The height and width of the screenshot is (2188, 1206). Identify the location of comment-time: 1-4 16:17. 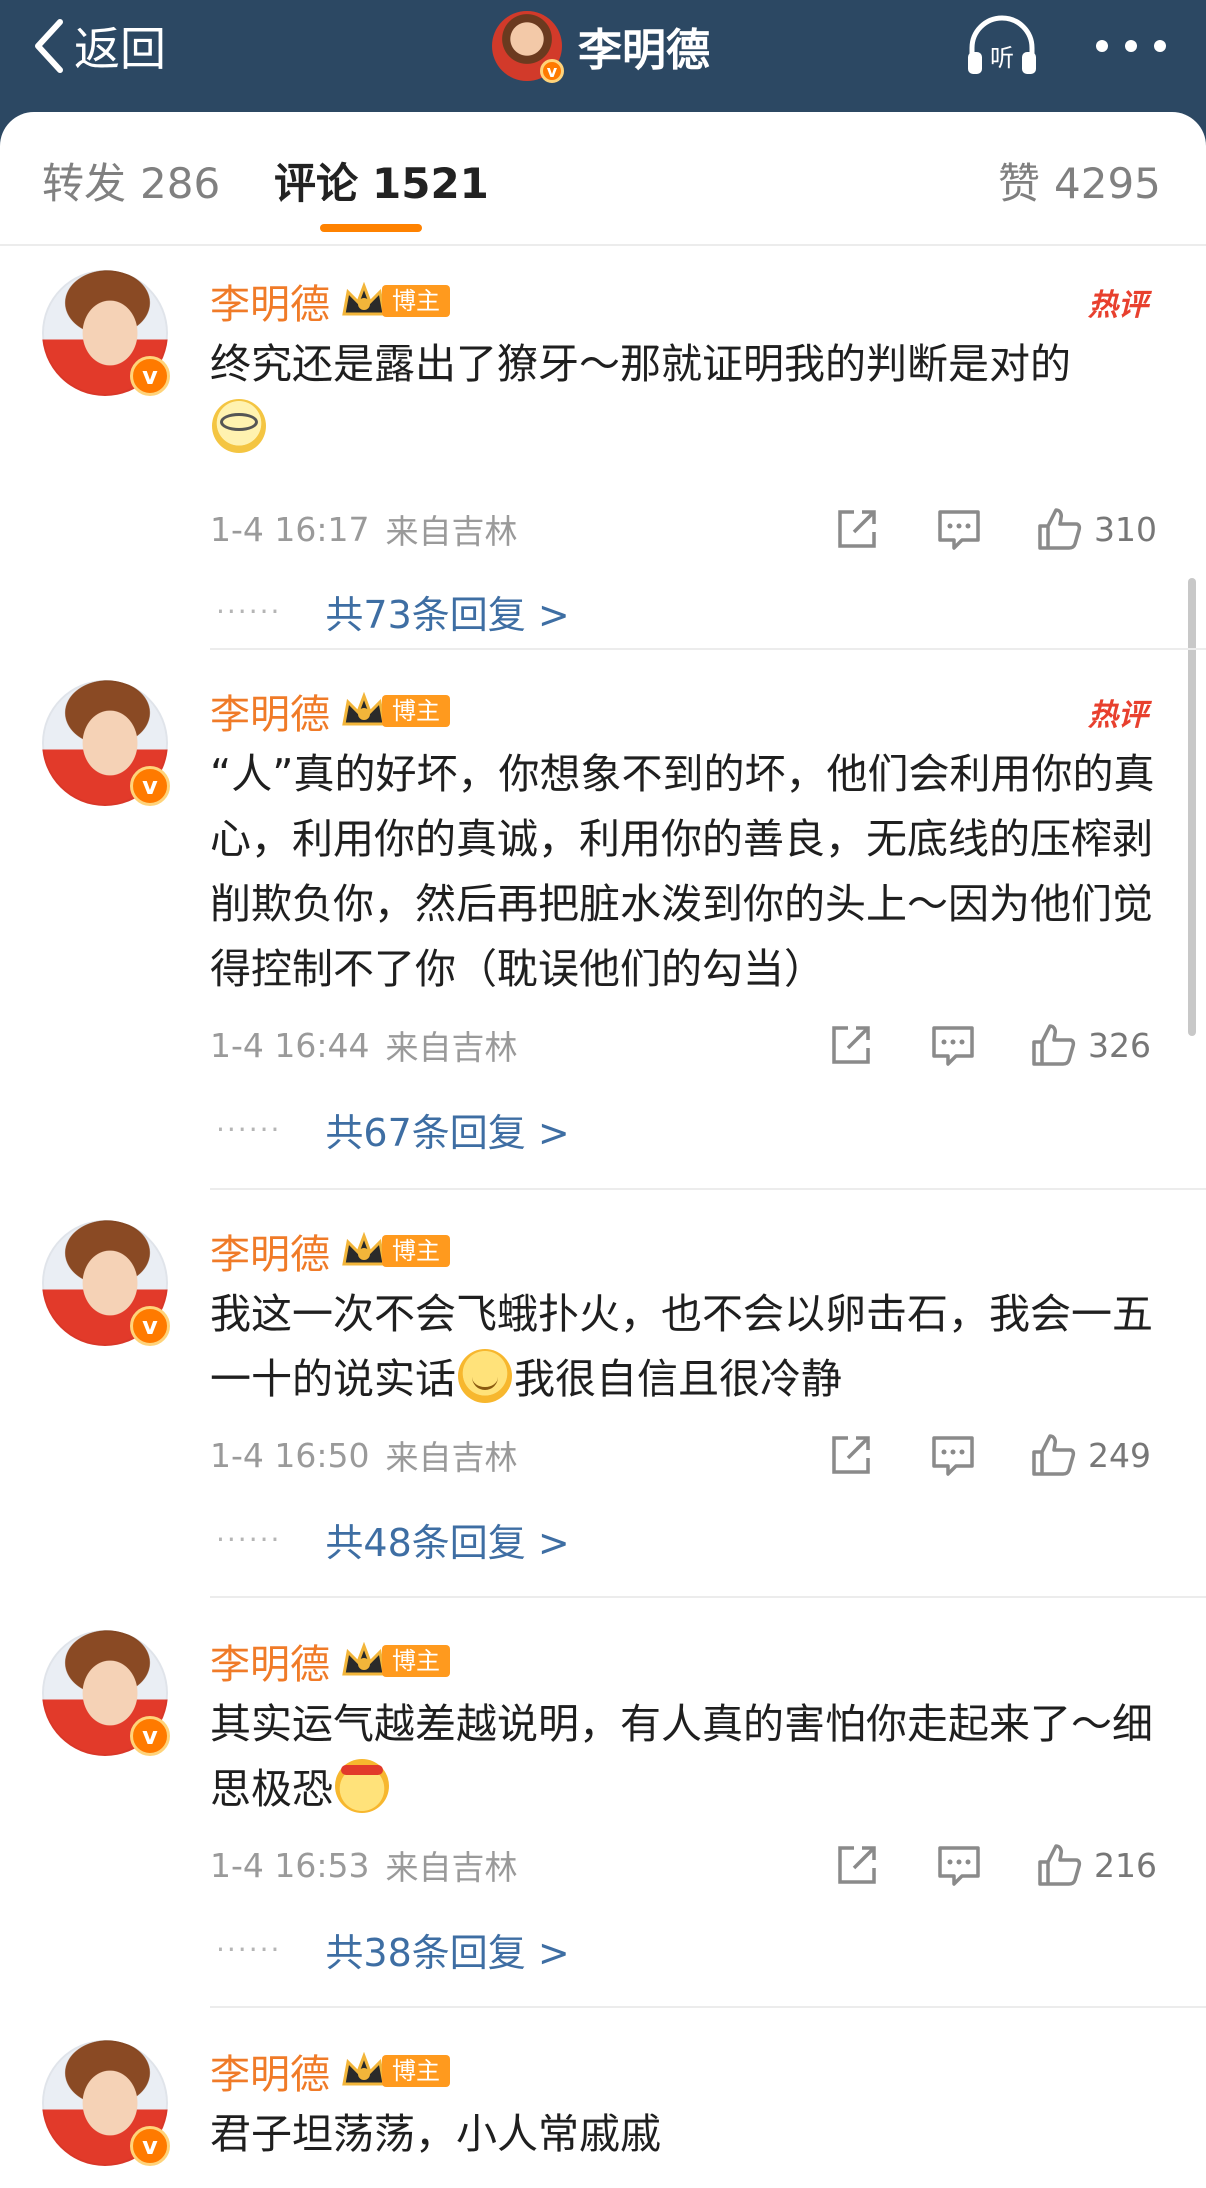
(290, 529).